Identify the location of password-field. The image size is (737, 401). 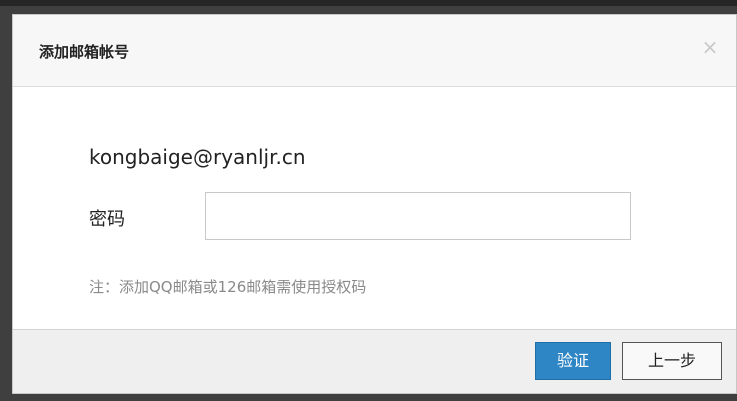
(418, 216).